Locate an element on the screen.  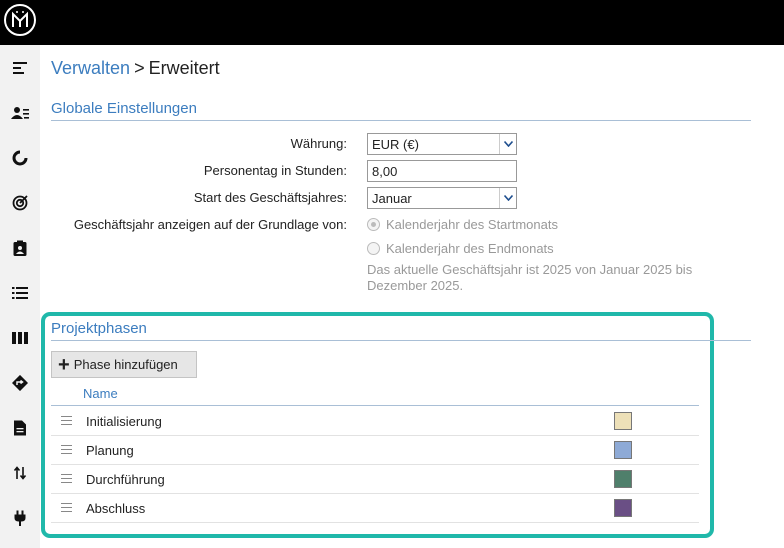
sidebar-item-assignments is located at coordinates (20, 248).